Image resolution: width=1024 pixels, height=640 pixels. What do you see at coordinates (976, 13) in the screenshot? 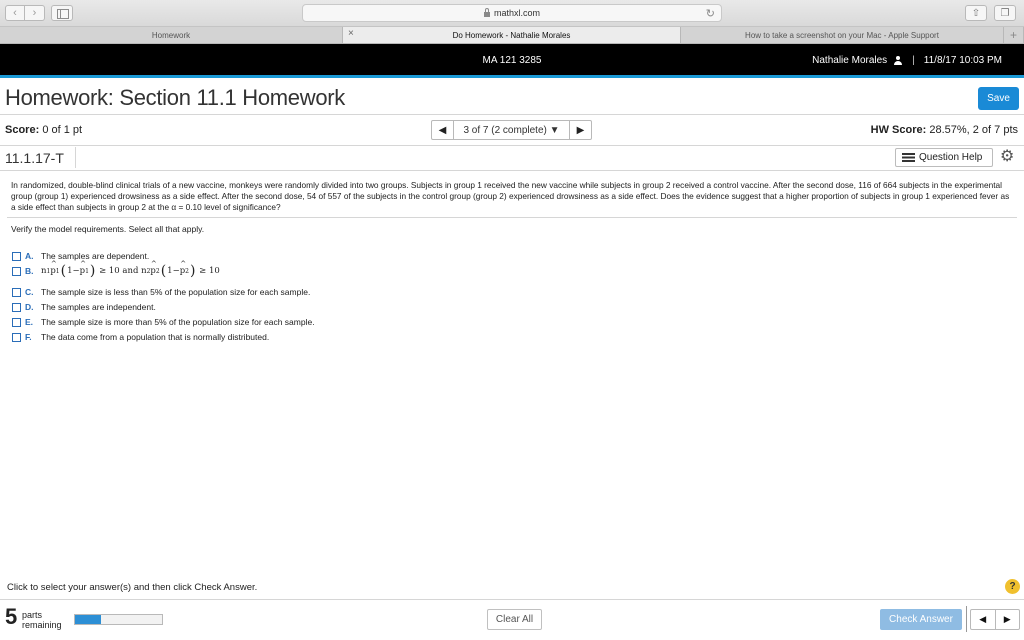
I see `share-icon: ⇧` at bounding box center [976, 13].